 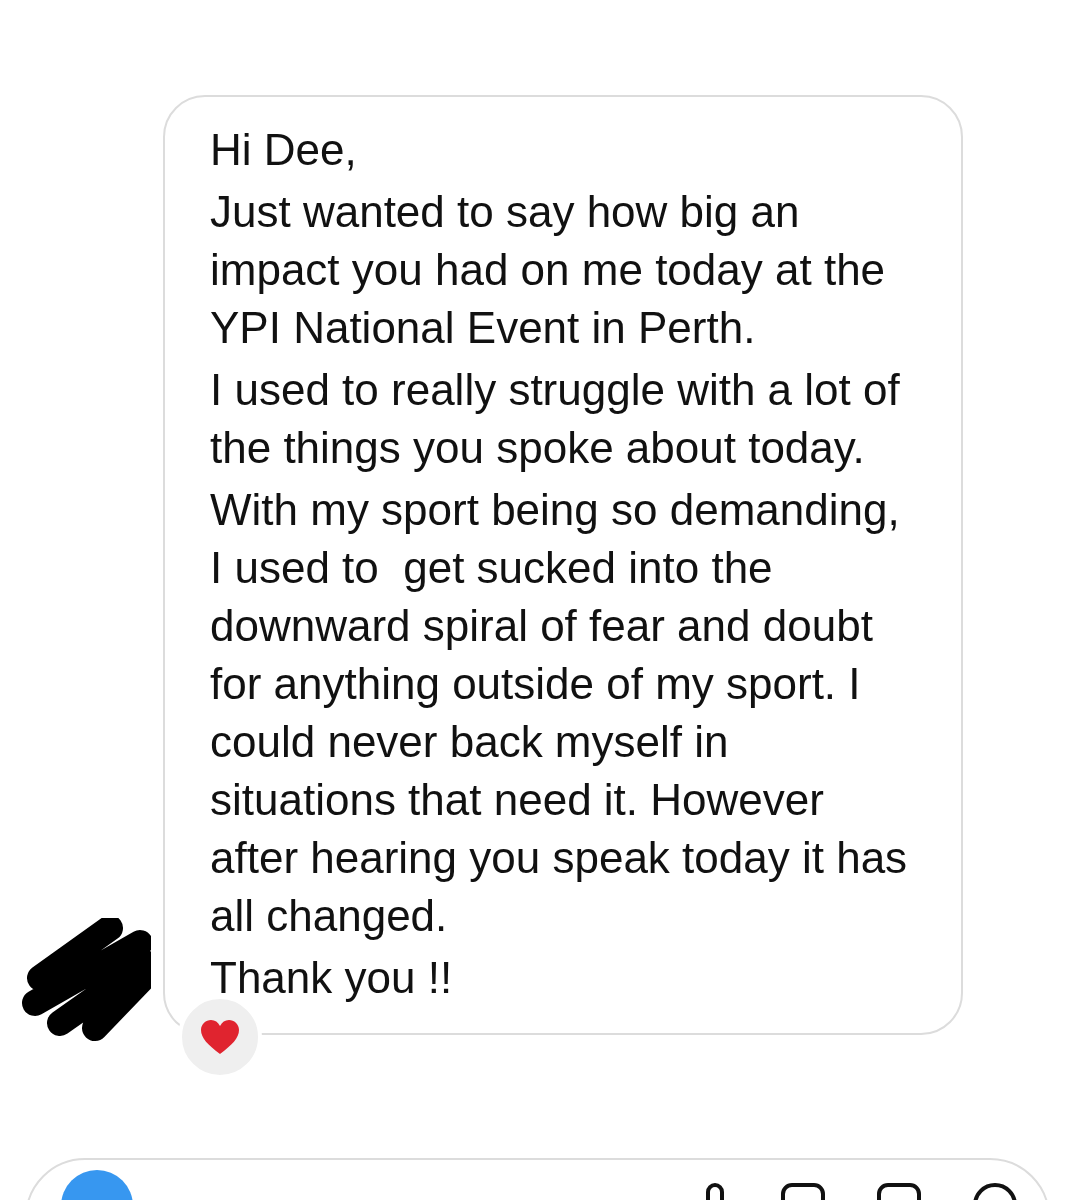 I want to click on message-text: Hi Dee,, so click(x=284, y=150).